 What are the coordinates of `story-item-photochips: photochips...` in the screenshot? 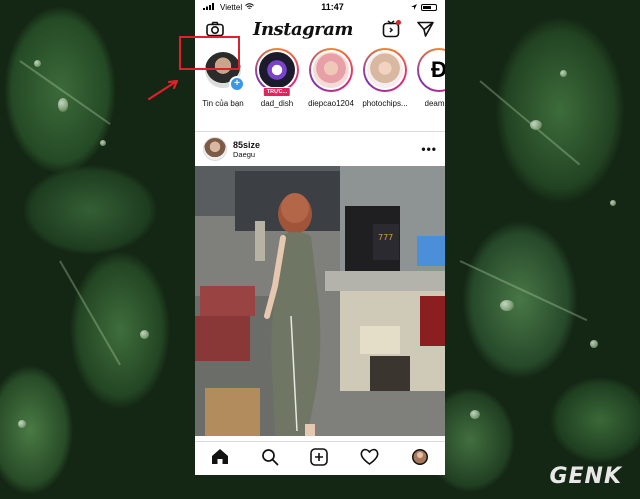 It's located at (385, 89).